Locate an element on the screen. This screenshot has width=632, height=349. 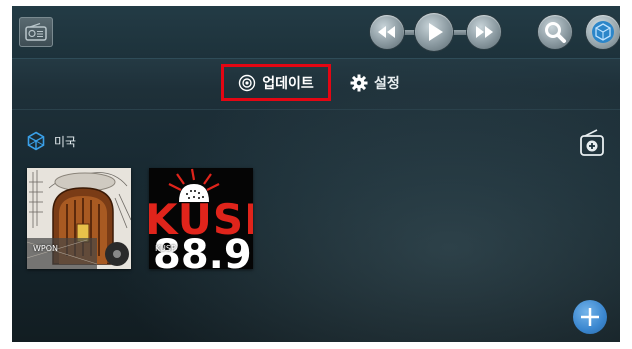
station-label: KUSP is located at coordinates (165, 248).